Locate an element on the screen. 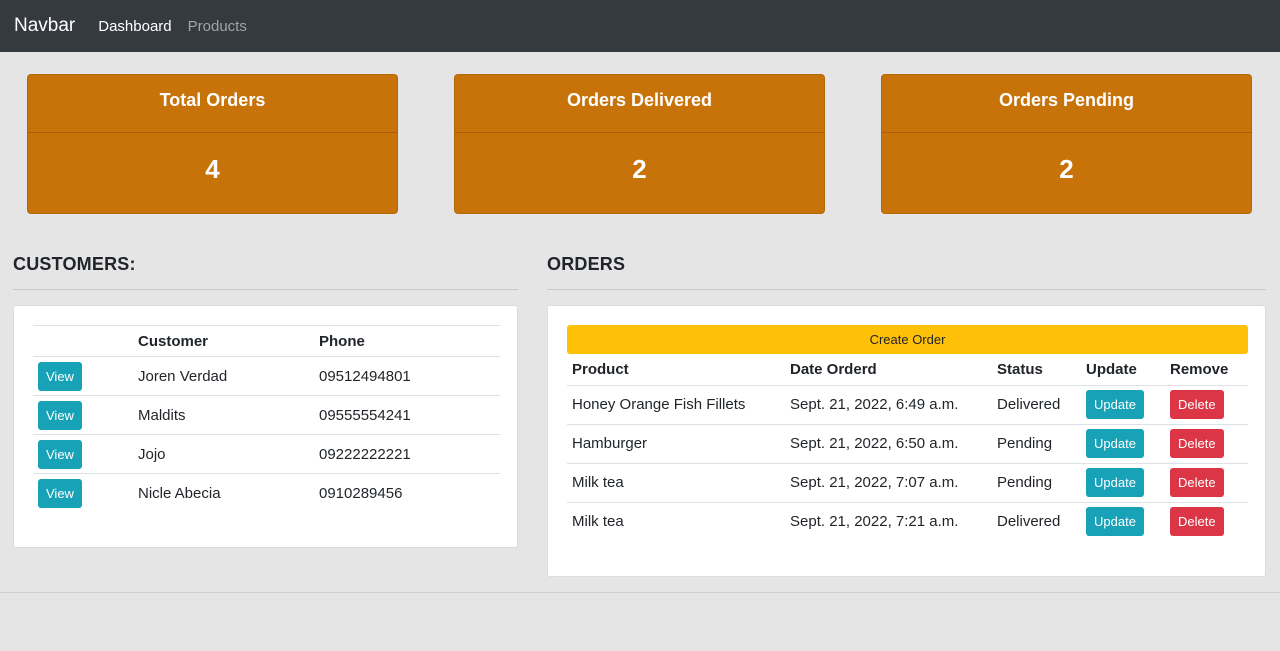  customer-phone: 09222222221 is located at coordinates (407, 454).